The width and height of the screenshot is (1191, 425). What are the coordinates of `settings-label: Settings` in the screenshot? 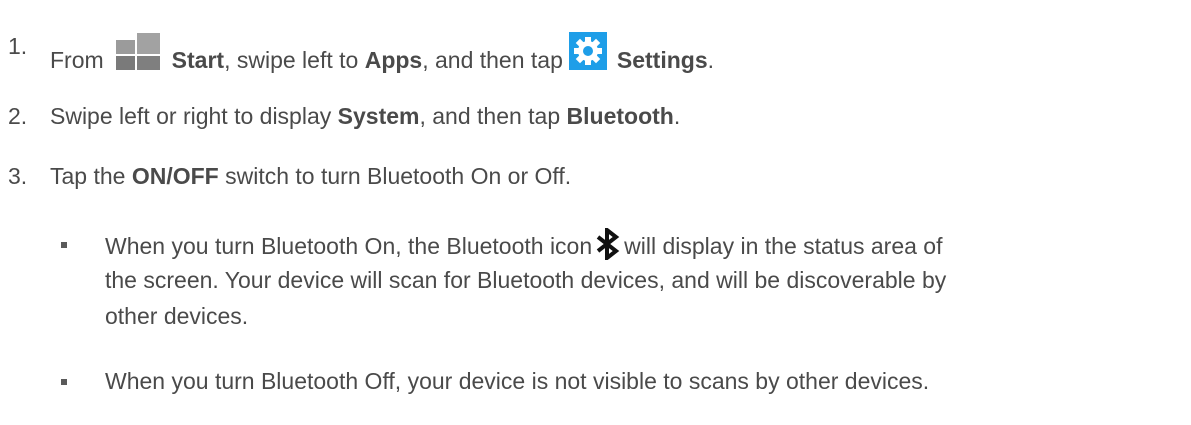 It's located at (662, 60).